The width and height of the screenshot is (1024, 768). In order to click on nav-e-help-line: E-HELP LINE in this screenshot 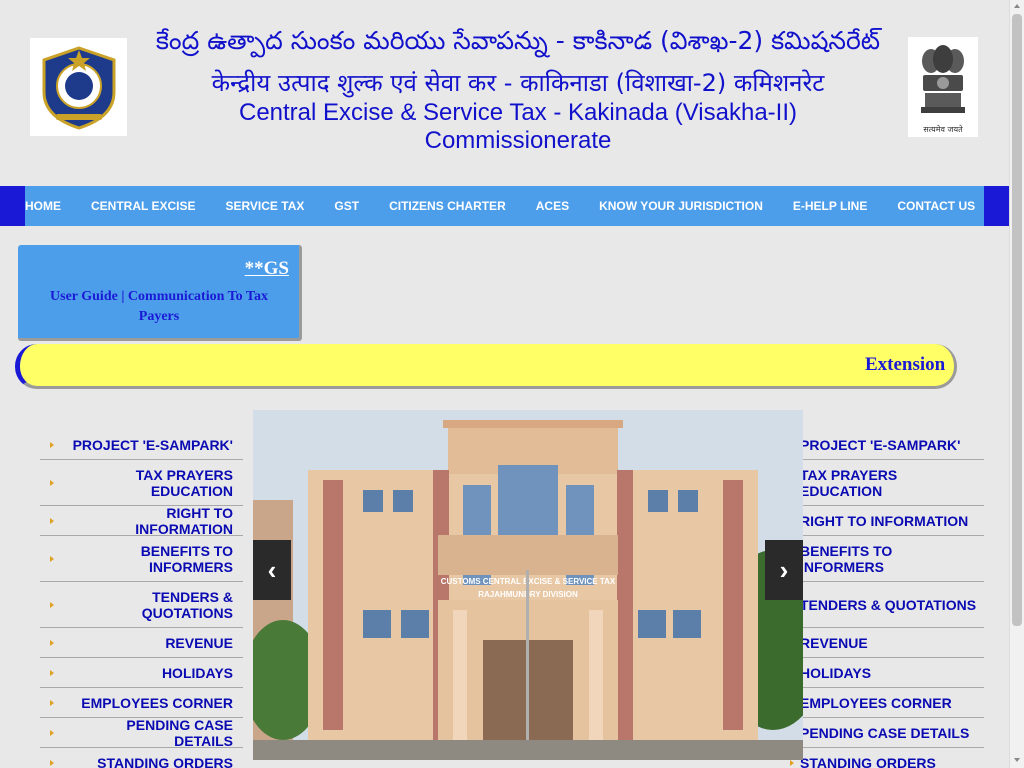, I will do `click(830, 206)`.